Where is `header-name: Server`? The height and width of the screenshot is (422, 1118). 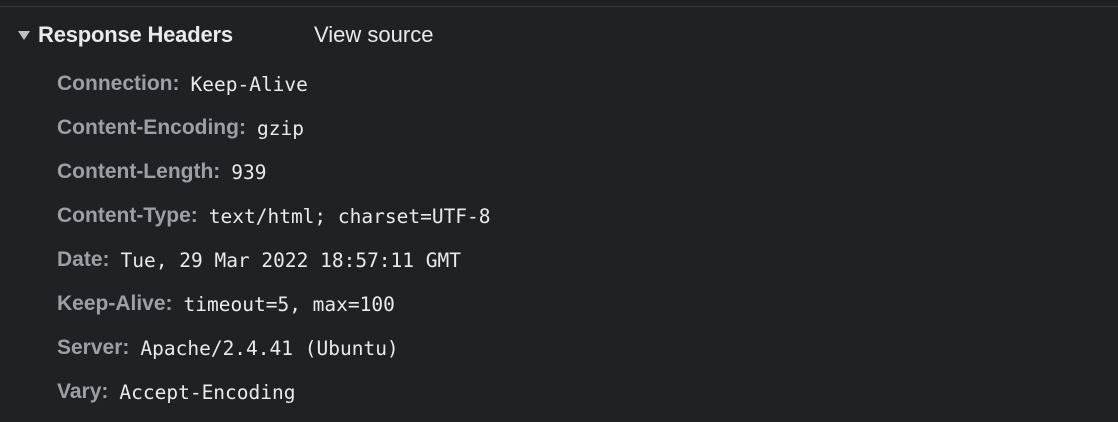 header-name: Server is located at coordinates (90, 347).